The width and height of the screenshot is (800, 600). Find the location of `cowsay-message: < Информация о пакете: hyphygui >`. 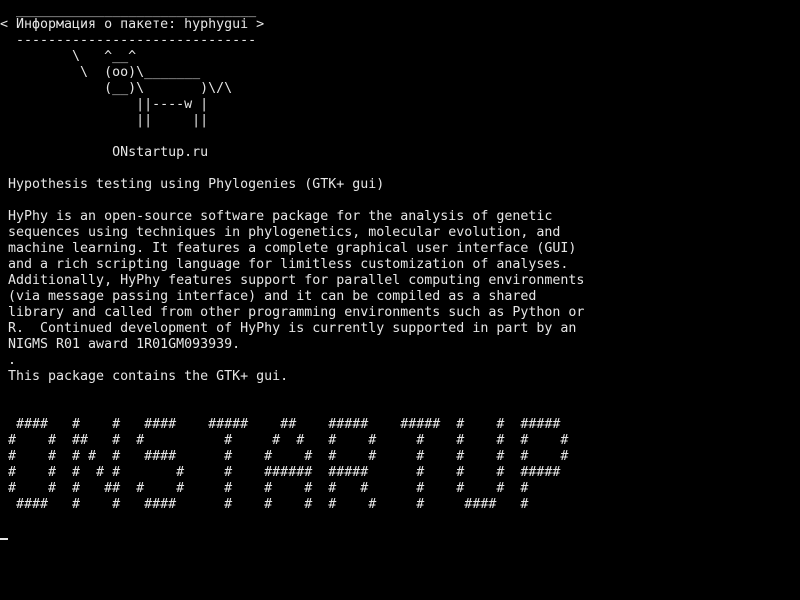

cowsay-message: < Информация о пакете: hyphygui > is located at coordinates (132, 24).